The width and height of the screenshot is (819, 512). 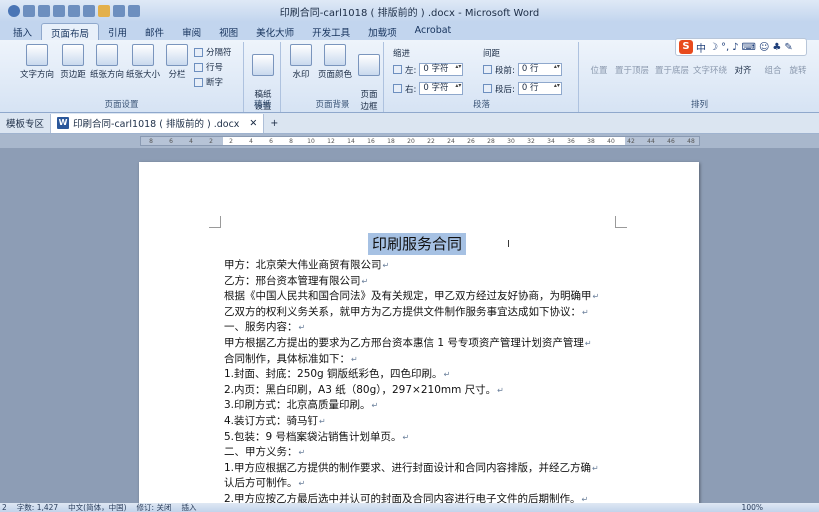 What do you see at coordinates (672, 70) in the screenshot?
I see `send-to-back-button: 置于底层` at bounding box center [672, 70].